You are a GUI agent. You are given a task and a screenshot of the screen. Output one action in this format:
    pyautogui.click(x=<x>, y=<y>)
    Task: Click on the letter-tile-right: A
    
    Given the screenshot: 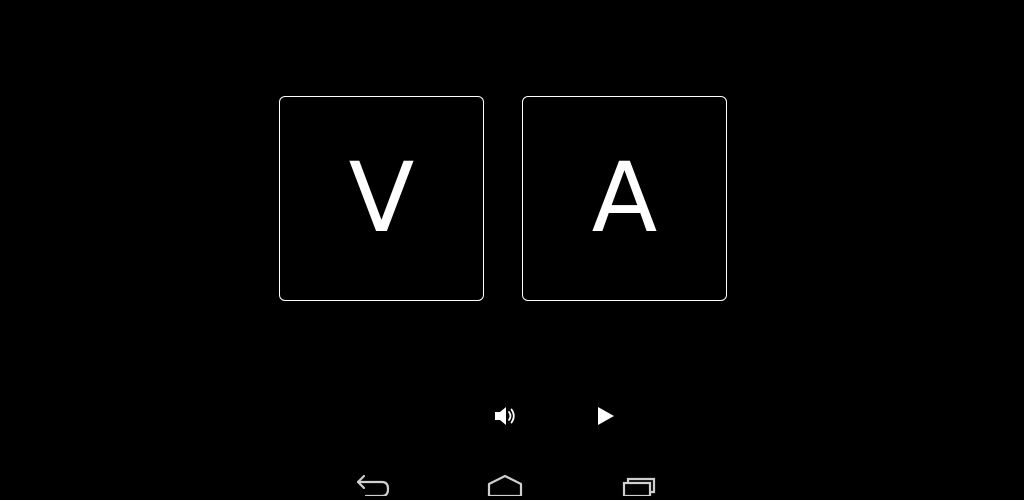 What is the action you would take?
    pyautogui.click(x=624, y=198)
    